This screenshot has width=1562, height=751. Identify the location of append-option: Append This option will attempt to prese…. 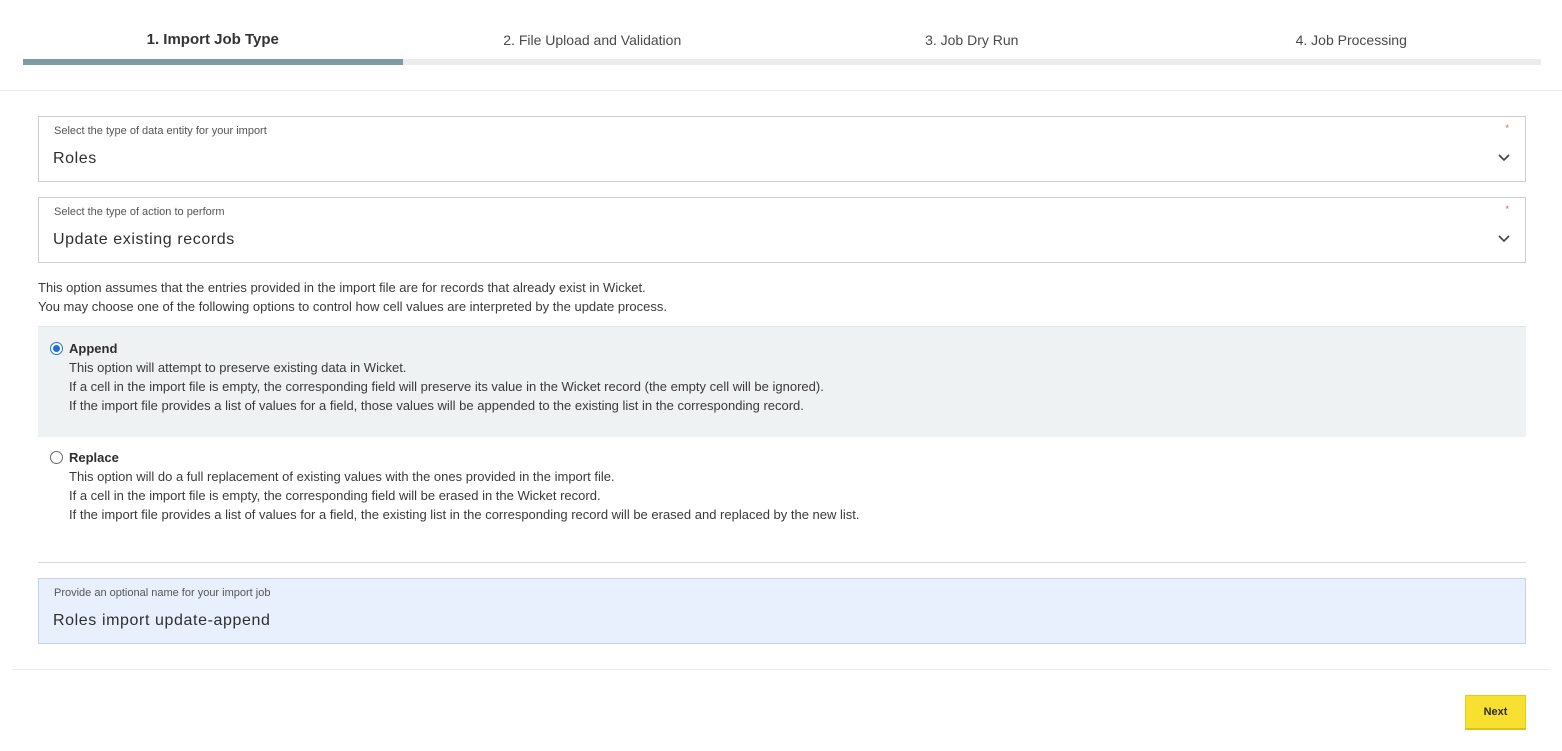
(782, 381).